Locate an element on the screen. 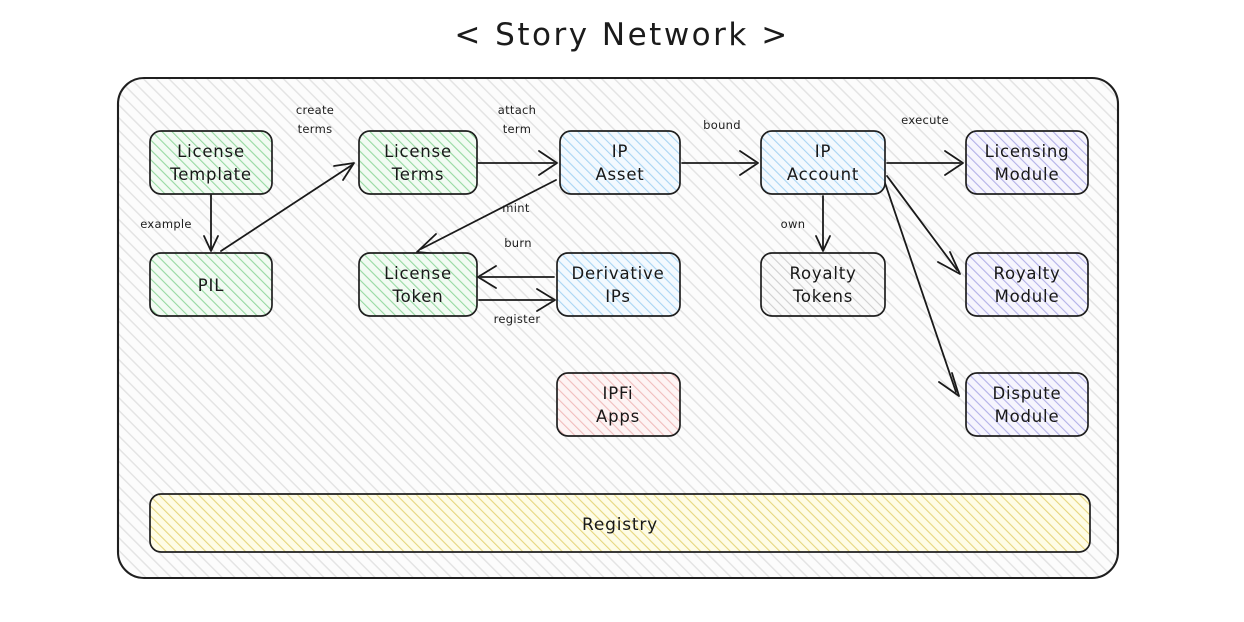 The image size is (1244, 622). node-license-terms-box is located at coordinates (418, 162).